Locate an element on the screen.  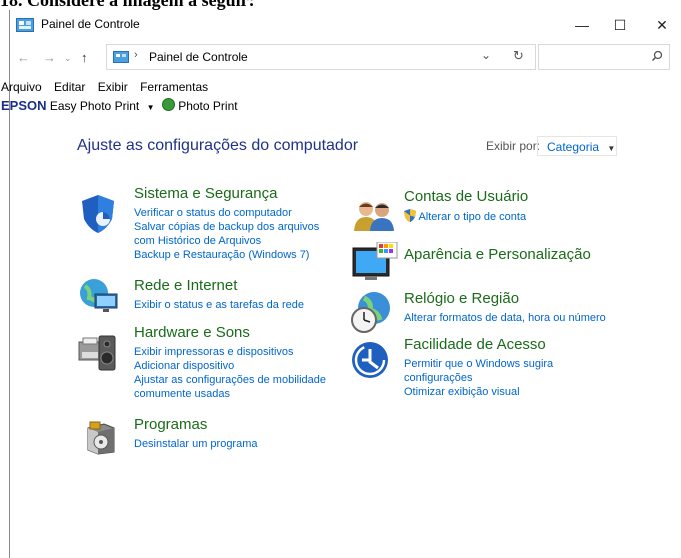
epson-toolbar: EPSON Easy Photo Print ▼ Photo Print is located at coordinates (119, 105).